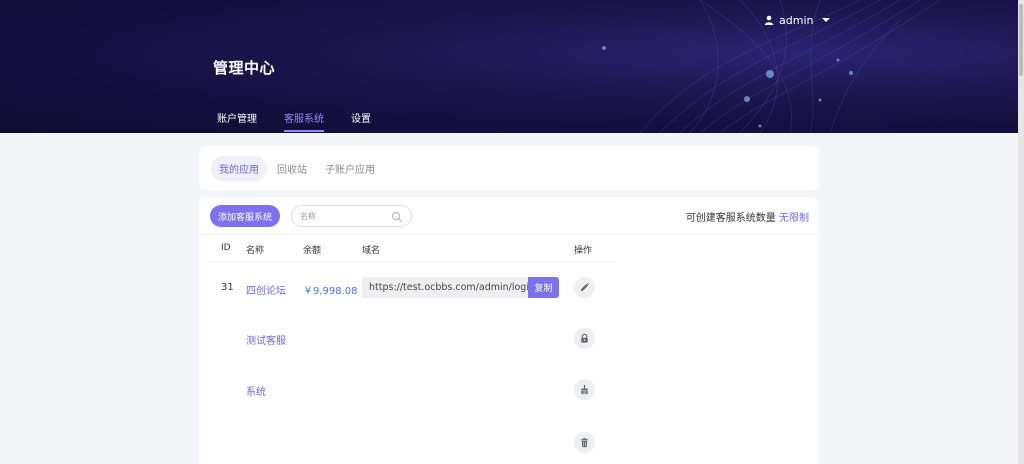 Image resolution: width=1024 pixels, height=464 pixels. Describe the element at coordinates (397, 217) in the screenshot. I see `search-icon` at that location.